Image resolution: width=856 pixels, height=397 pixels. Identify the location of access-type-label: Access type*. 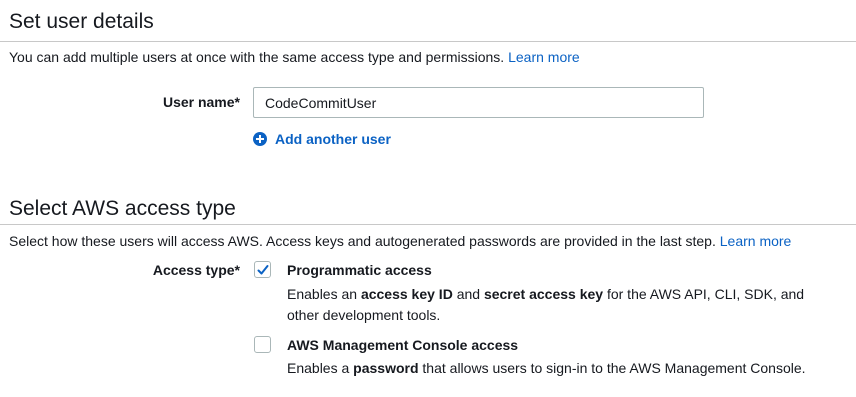
(196, 270).